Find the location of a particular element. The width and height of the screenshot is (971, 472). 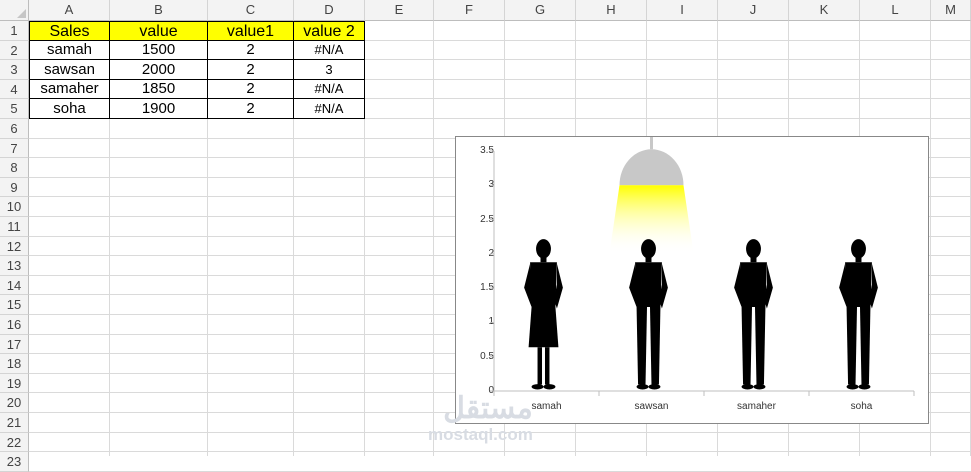

x-tick-label: sawsan is located at coordinates (651, 406).